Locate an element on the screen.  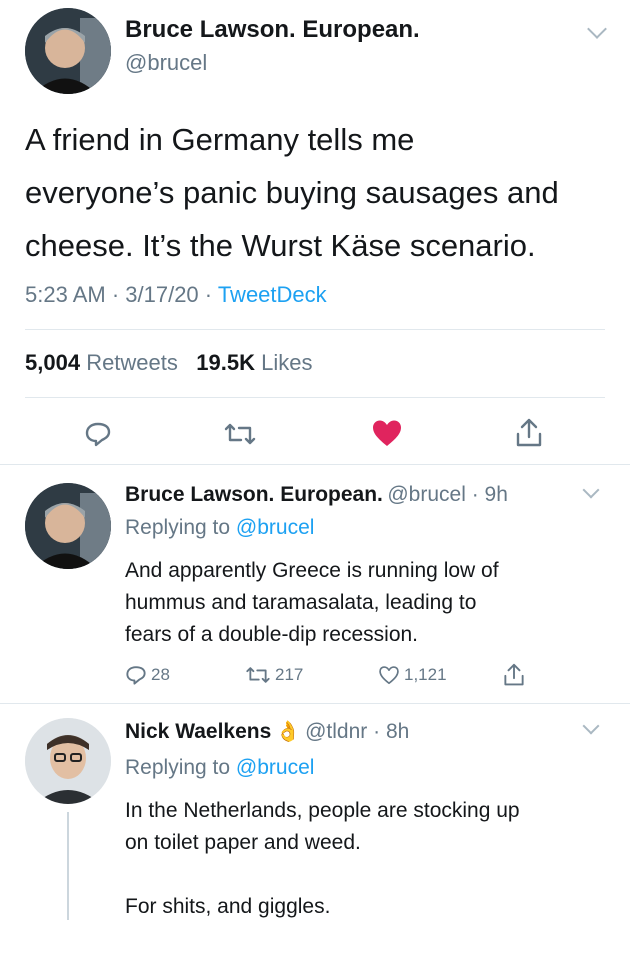
reply-text-line: fears of a double-dip recession. is located at coordinates (272, 634).